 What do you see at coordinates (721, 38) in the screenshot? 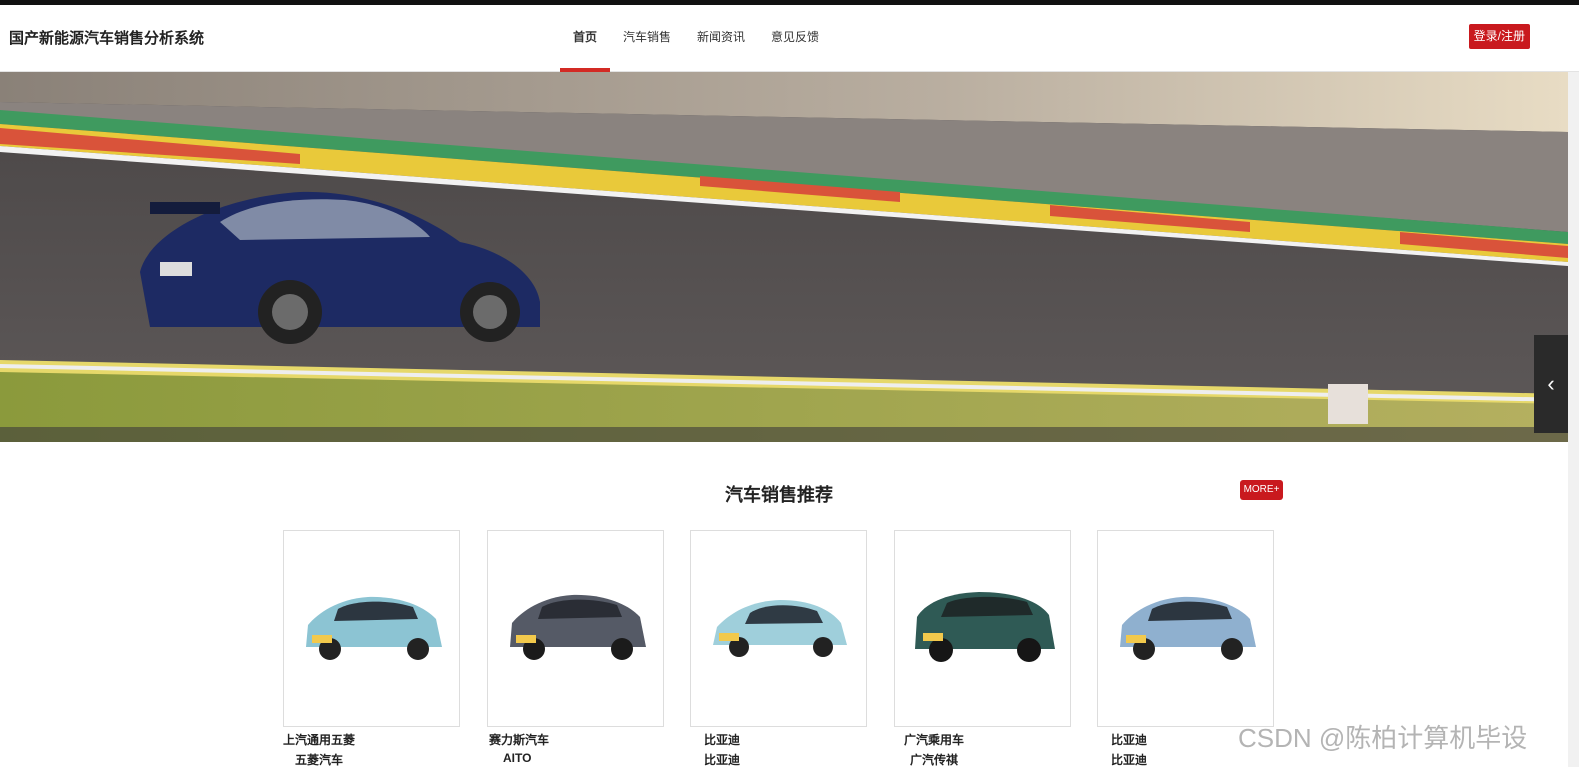
I see `nav-item-news: 新闻资讯` at bounding box center [721, 38].